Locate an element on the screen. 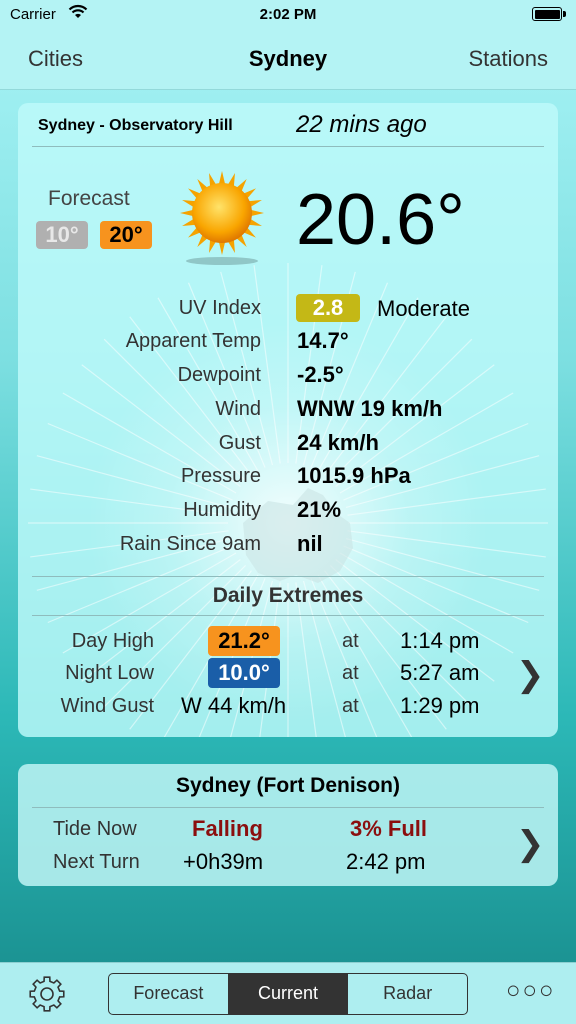 This screenshot has height=1024, width=576. uv-index-badge: 2.8 is located at coordinates (328, 308).